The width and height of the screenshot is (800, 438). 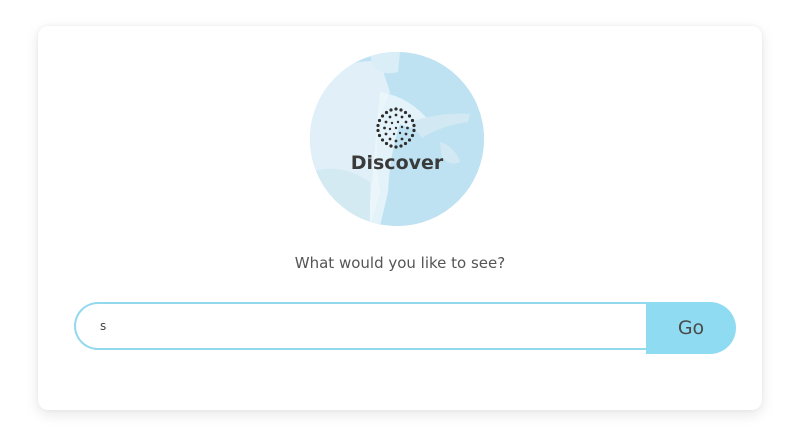 I want to click on go-button: Go, so click(x=691, y=328).